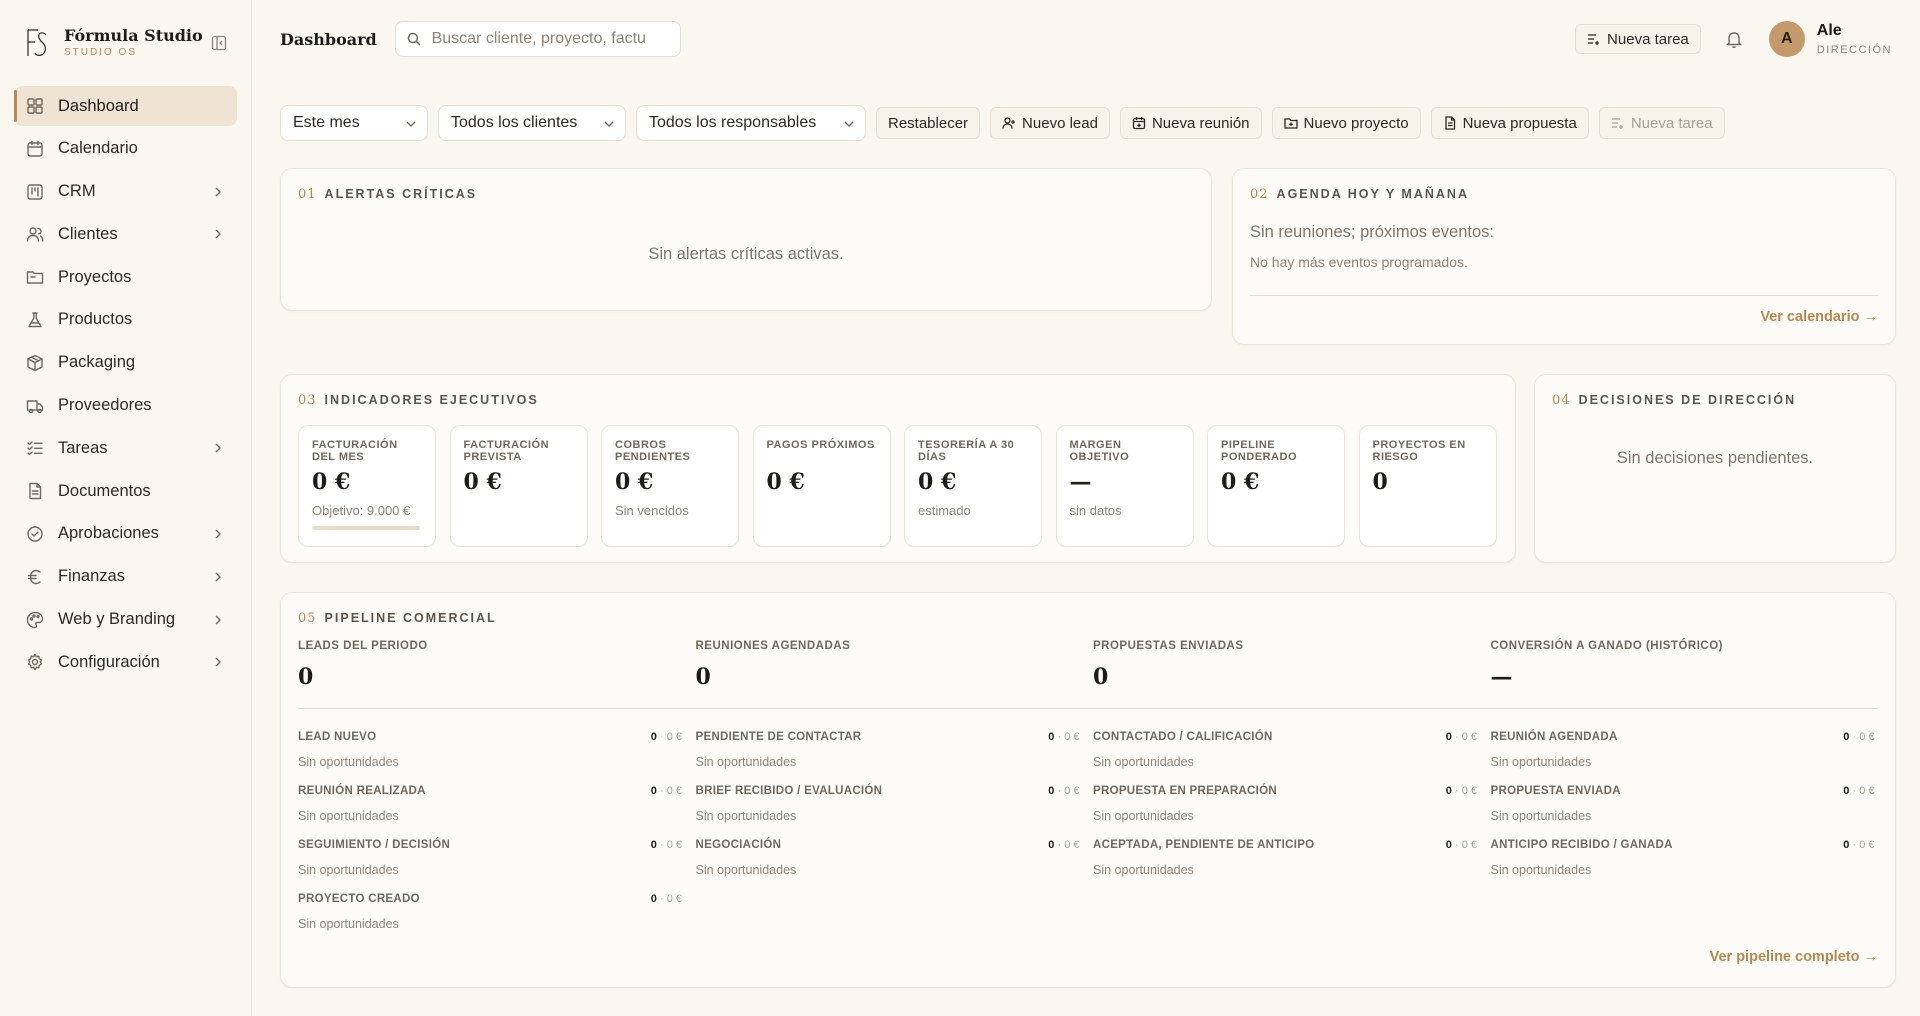 The height and width of the screenshot is (1016, 1920). I want to click on period-select: Este mes, so click(354, 123).